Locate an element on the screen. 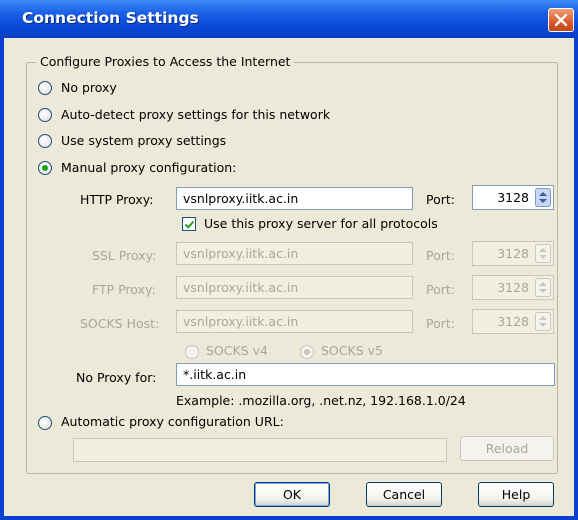 Image resolution: width=578 pixels, height=520 pixels. use-for-all-label: Use this proxy server for all protocols is located at coordinates (321, 223).